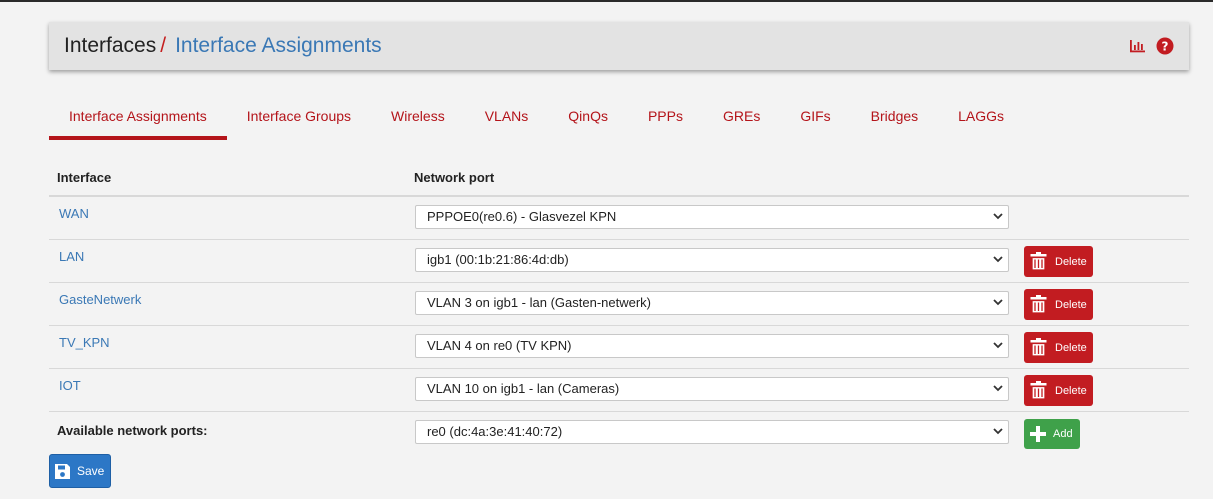 This screenshot has width=1213, height=499. I want to click on delete-button-tv-kpn: Delete, so click(1058, 347).